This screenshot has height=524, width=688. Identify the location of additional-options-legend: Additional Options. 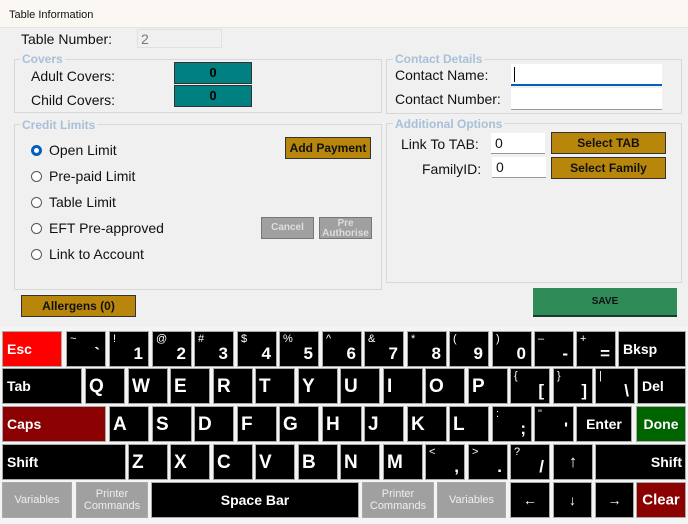
(449, 124).